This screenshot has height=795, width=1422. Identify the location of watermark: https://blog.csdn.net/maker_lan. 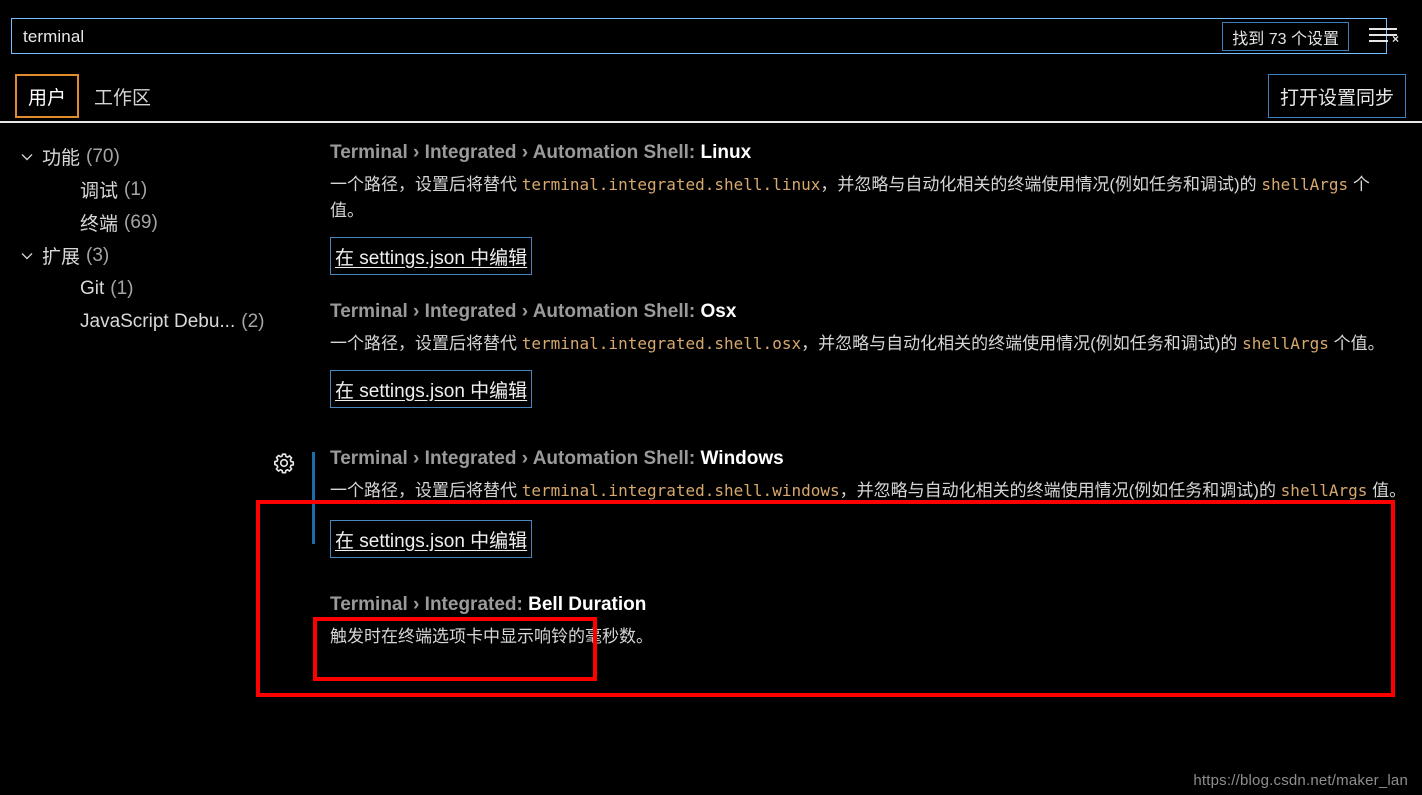
(1300, 780).